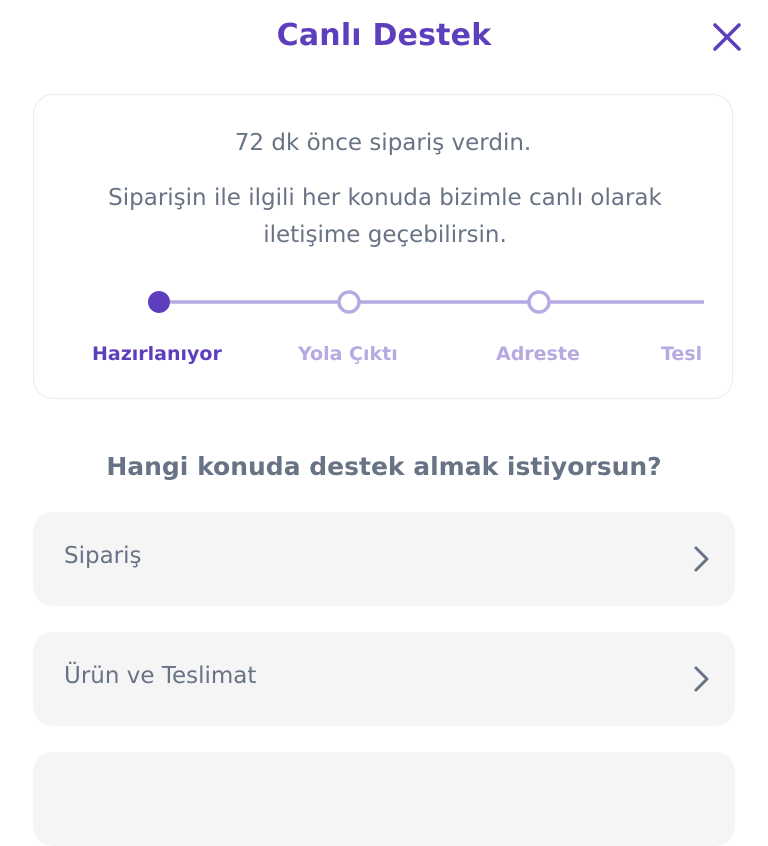 This screenshot has height=846, width=768. Describe the element at coordinates (384, 35) in the screenshot. I see `page-title: Canlı Destek` at that location.